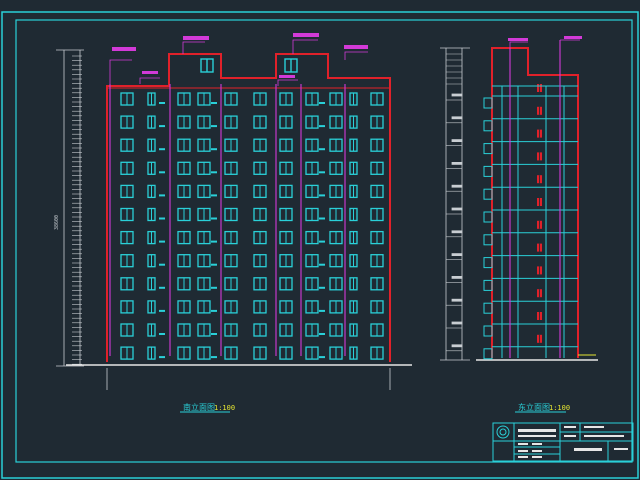  I want to click on side-elevation-scale: 1:100, so click(559, 408).